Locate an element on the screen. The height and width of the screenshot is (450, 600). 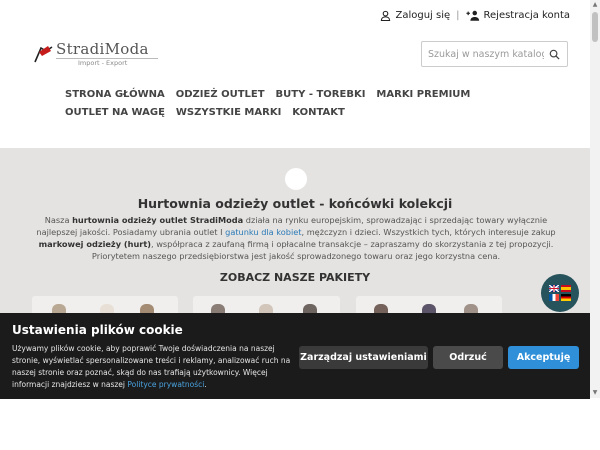
register-label: Rejestracja konta is located at coordinates (526, 15).